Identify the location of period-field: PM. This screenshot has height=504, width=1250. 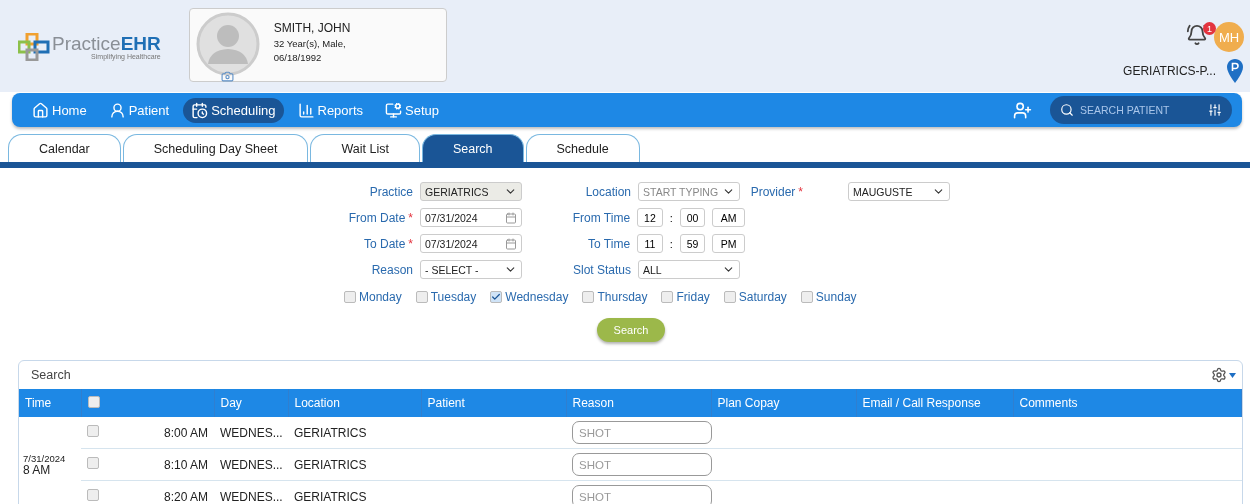
(728, 243).